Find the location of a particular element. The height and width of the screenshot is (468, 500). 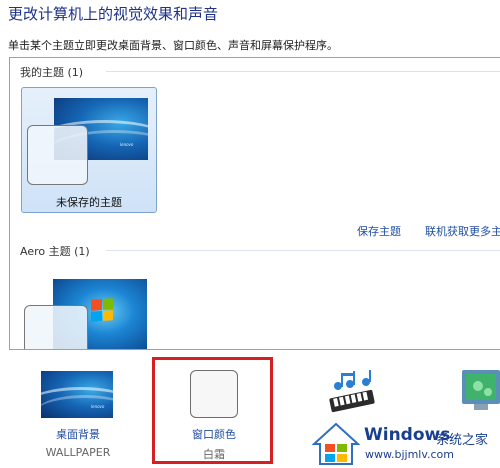

window-color-link: 窗口颜色 is located at coordinates (214, 434).